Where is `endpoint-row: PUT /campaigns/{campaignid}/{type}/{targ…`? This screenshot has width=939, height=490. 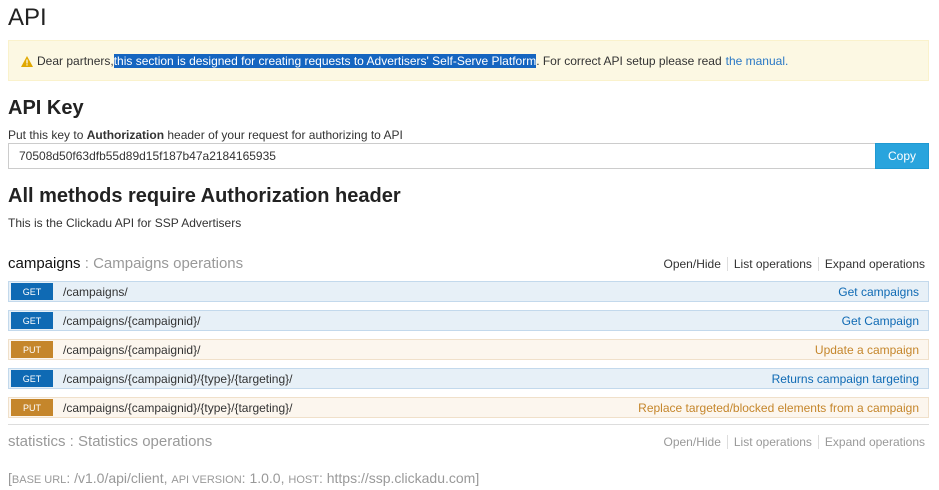
endpoint-row: PUT /campaigns/{campaignid}/{type}/{targ… is located at coordinates (468, 407).